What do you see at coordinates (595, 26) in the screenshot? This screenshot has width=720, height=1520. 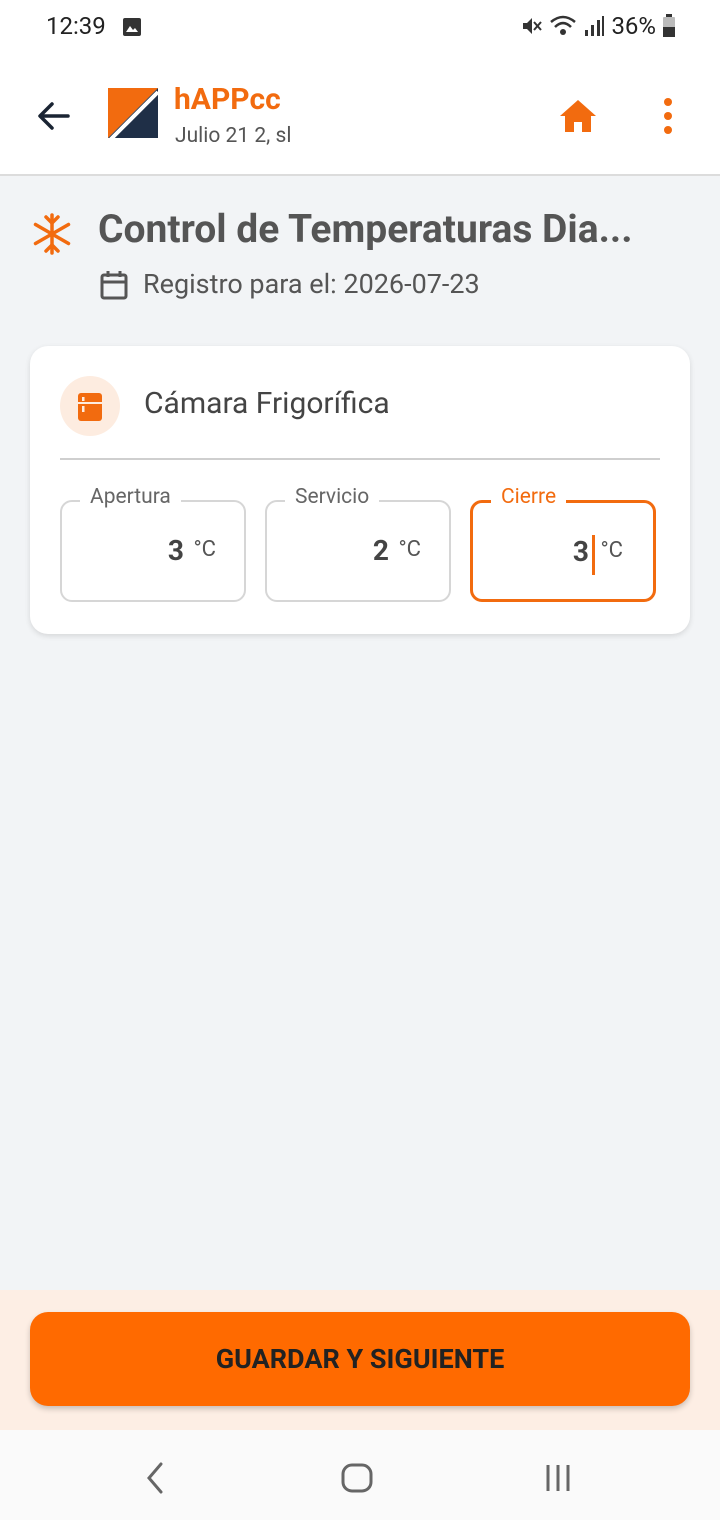 I see `signal-icon` at bounding box center [595, 26].